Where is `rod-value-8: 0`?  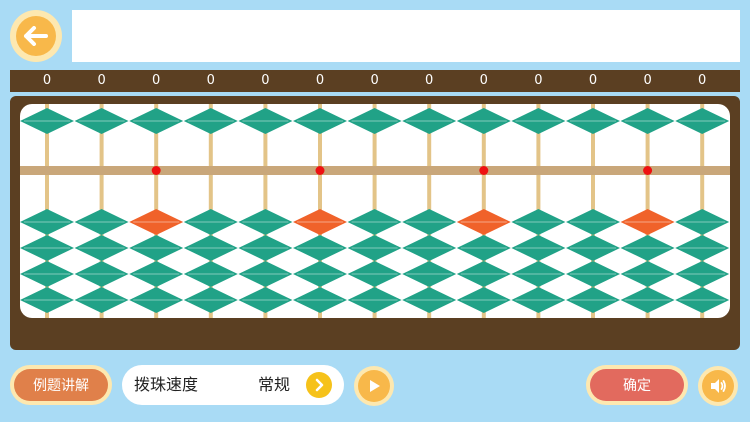 rod-value-8: 0 is located at coordinates (429, 80).